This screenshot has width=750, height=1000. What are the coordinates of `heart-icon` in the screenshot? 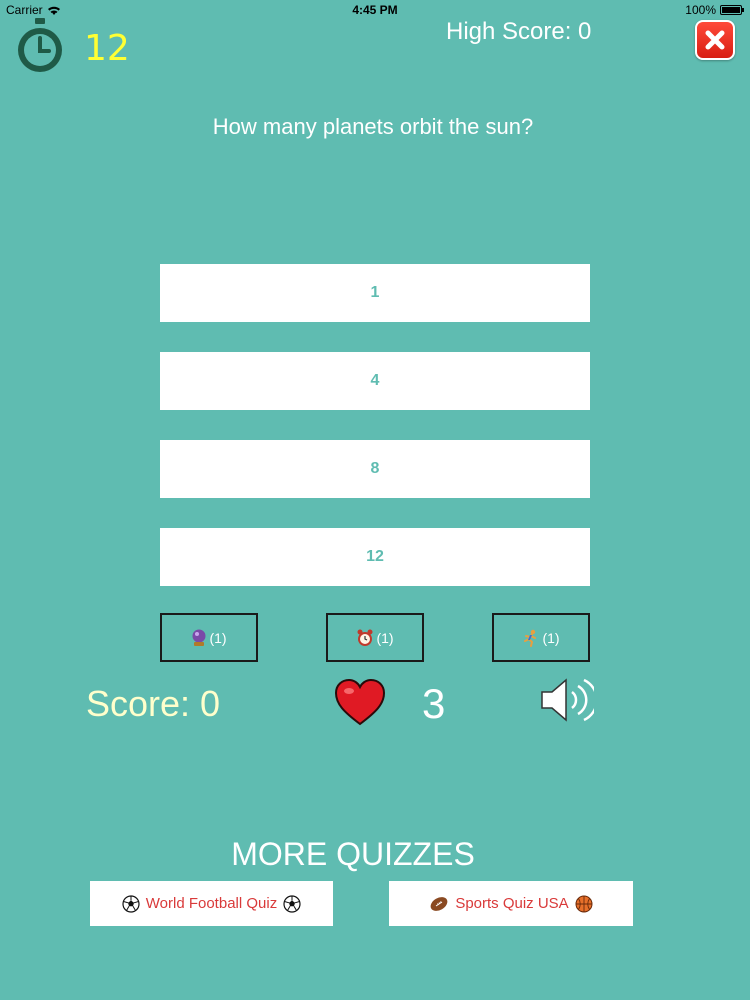 It's located at (360, 702).